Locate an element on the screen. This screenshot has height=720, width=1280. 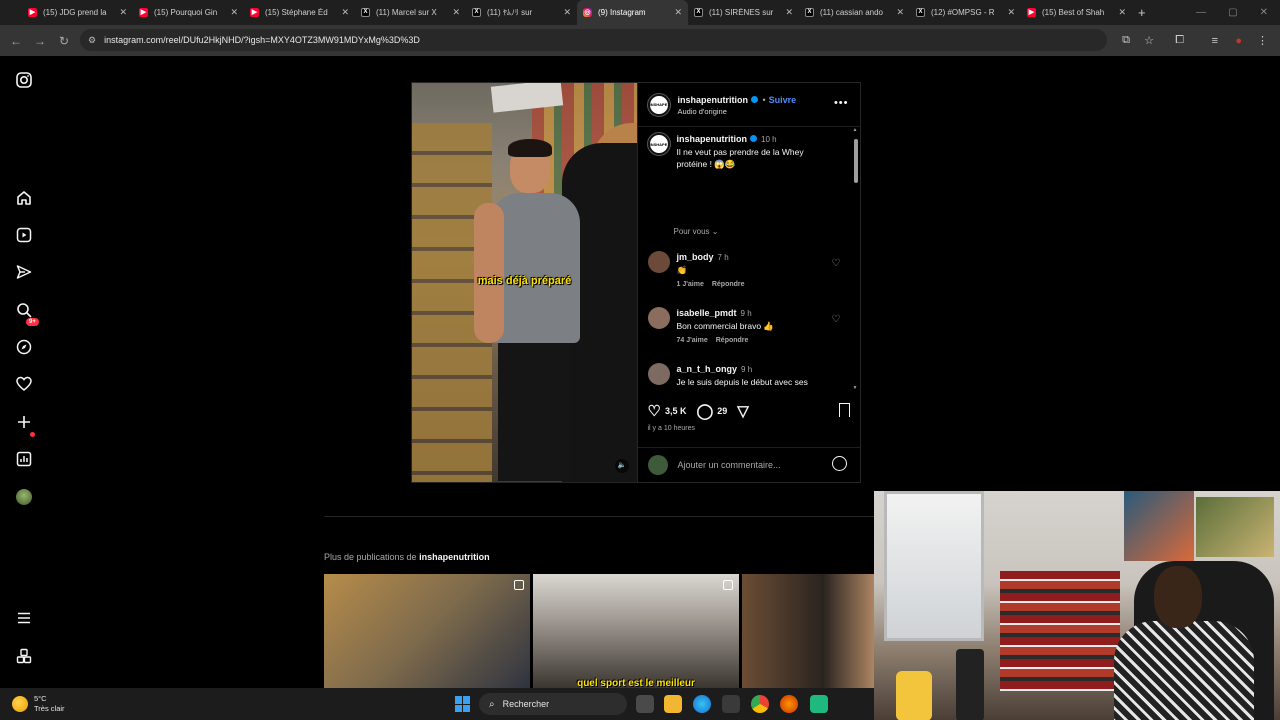
reload-icon: ↻ is located at coordinates (64, 41).